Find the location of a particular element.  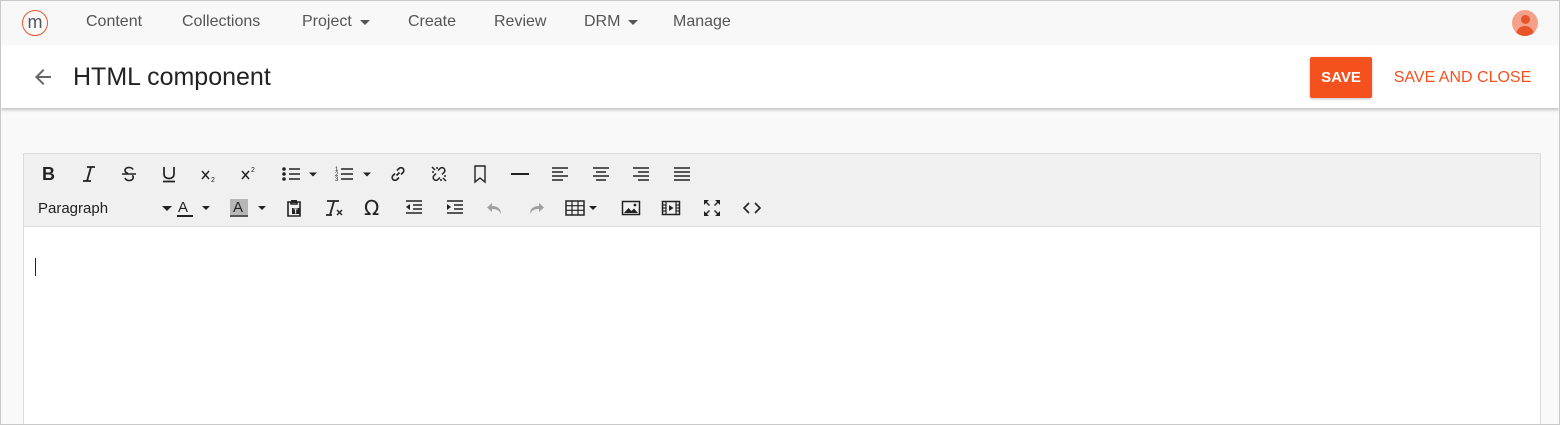

nav-item-manage: Manage is located at coordinates (702, 22).